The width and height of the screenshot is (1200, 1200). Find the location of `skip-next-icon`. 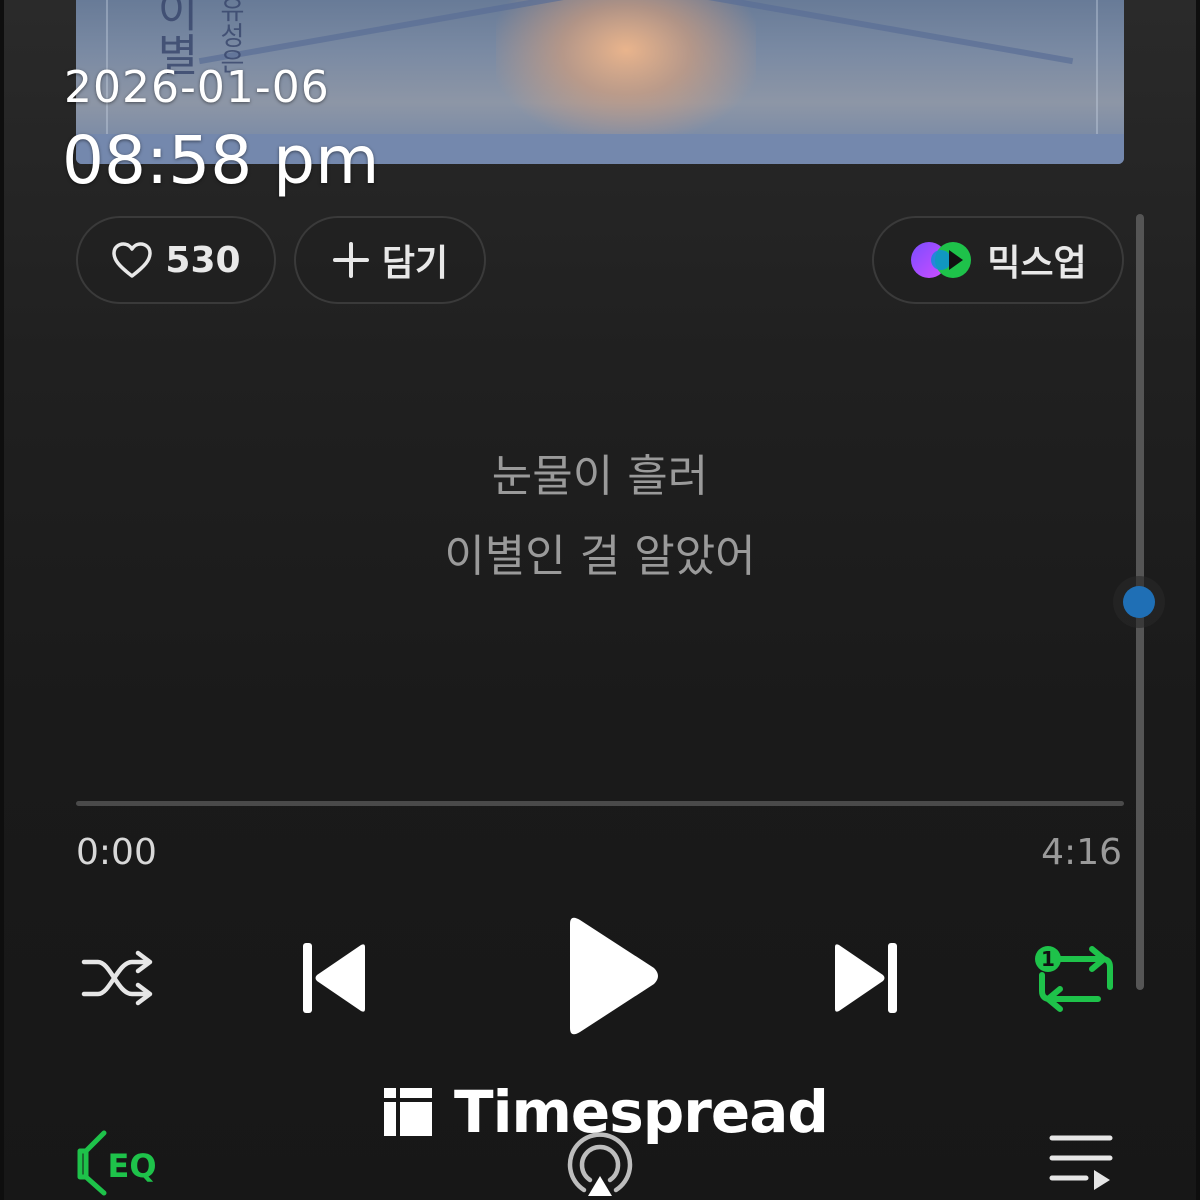

skip-next-icon is located at coordinates (866, 978).